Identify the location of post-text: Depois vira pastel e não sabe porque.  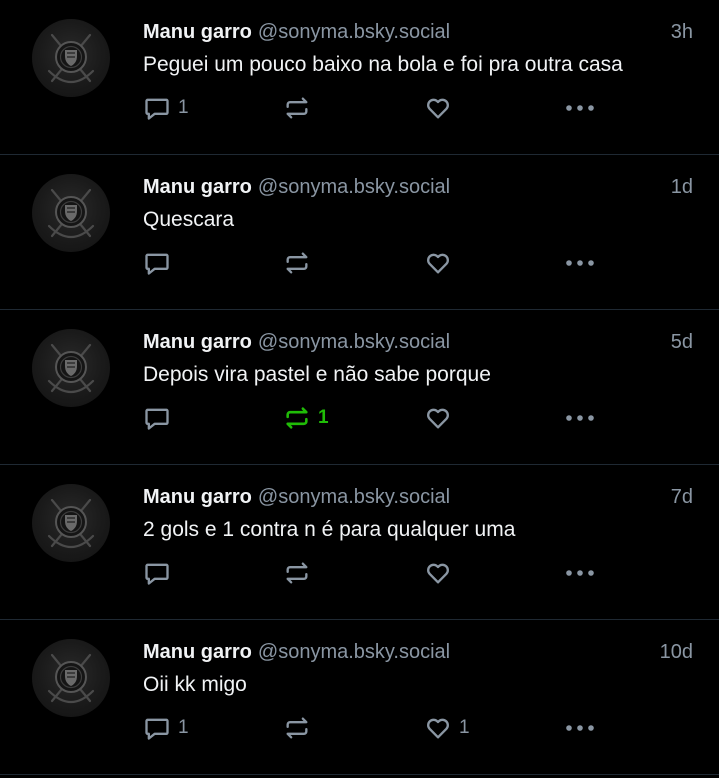
(317, 374).